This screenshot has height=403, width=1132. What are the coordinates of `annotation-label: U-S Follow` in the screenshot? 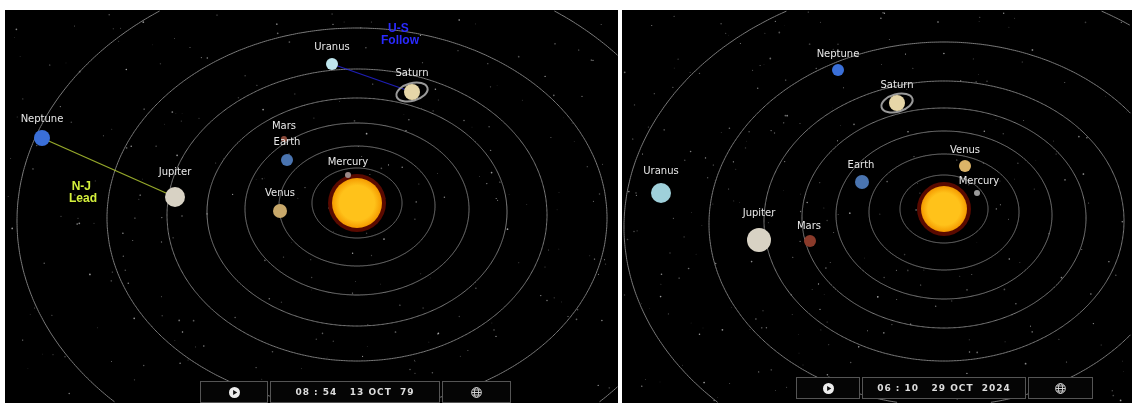 It's located at (400, 34).